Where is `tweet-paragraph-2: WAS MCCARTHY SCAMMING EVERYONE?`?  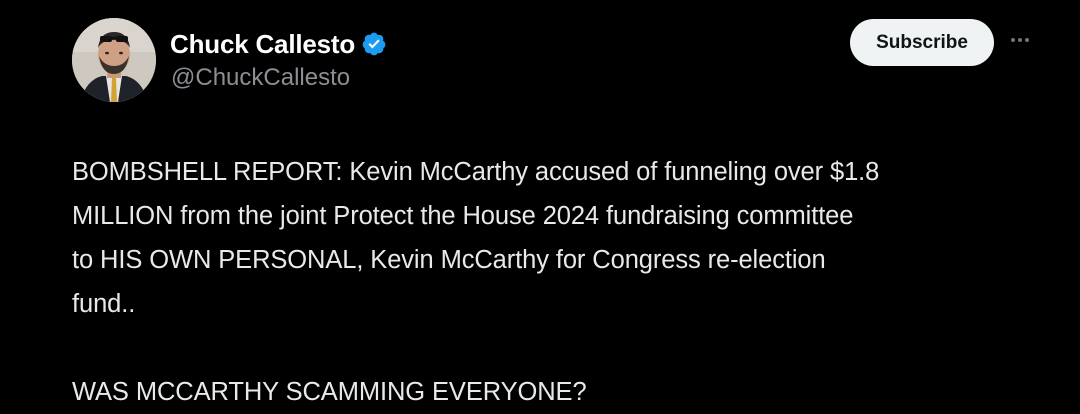 tweet-paragraph-2: WAS MCCARTHY SCAMMING EVERYONE? is located at coordinates (552, 392).